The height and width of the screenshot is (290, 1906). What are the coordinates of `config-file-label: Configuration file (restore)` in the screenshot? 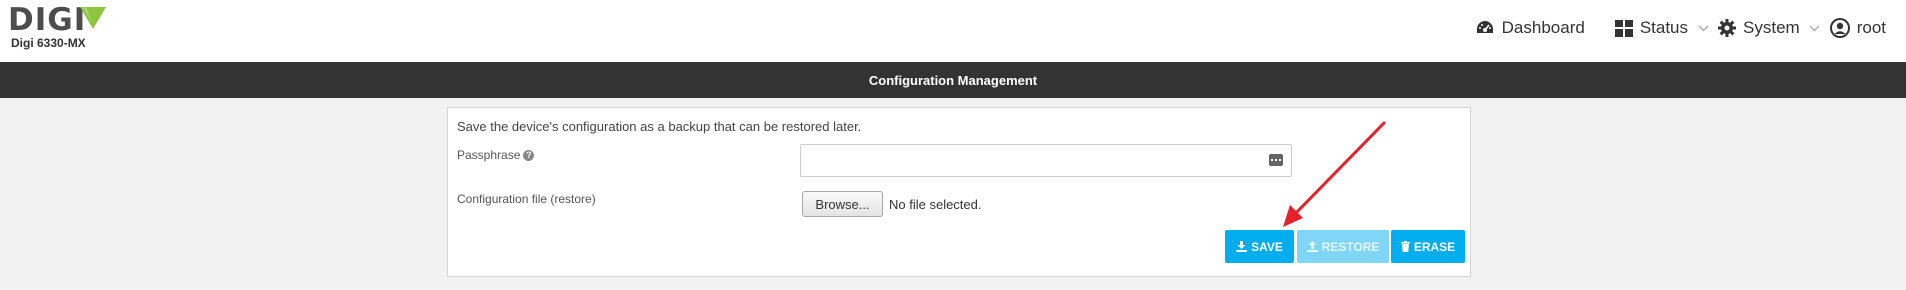 It's located at (526, 199).